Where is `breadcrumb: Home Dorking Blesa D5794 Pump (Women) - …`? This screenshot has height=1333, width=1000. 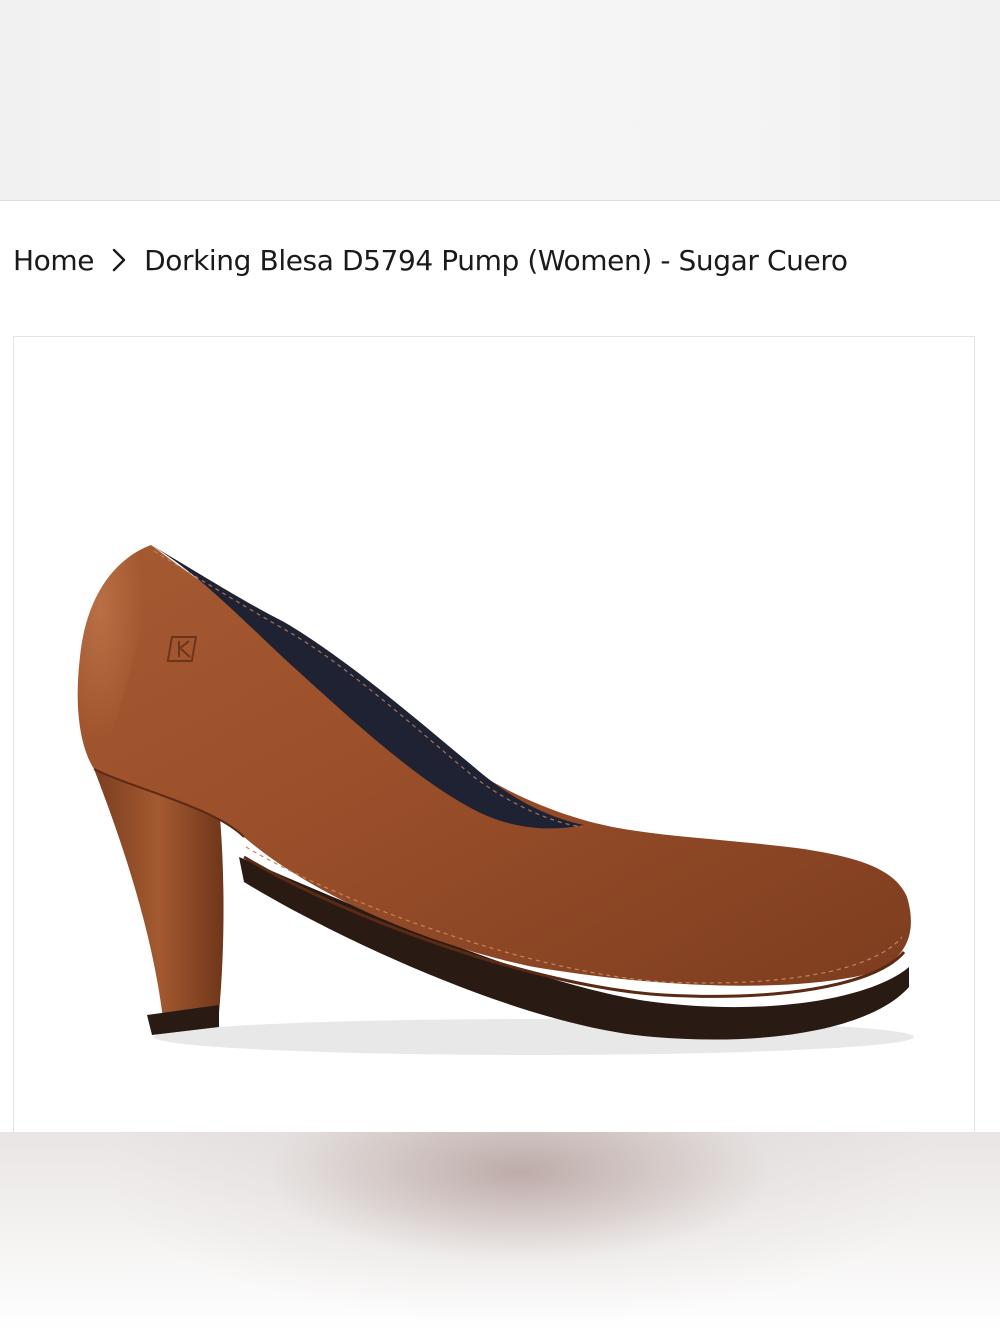 breadcrumb: Home Dorking Blesa D5794 Pump (Women) - … is located at coordinates (430, 260).